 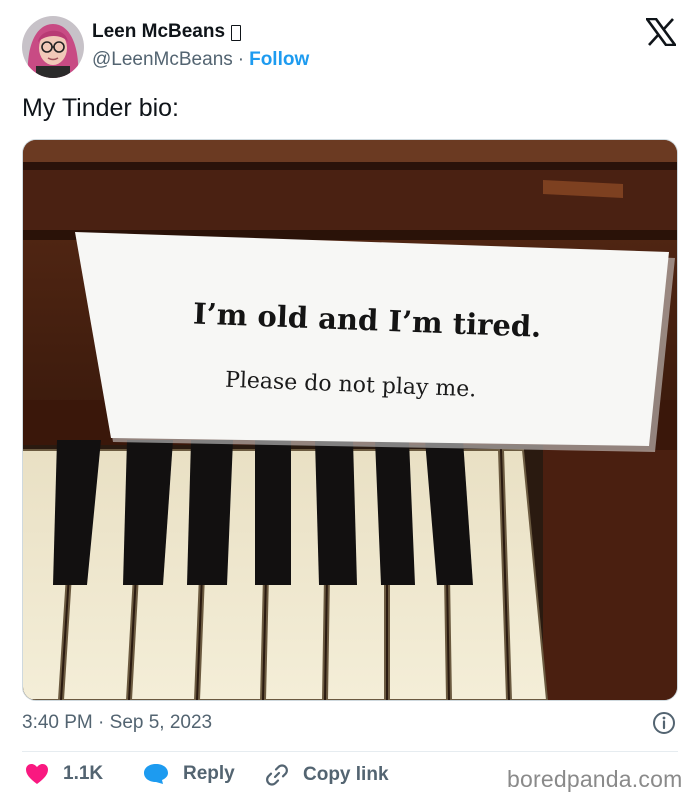 I want to click on reply-bubble-icon, so click(x=156, y=774).